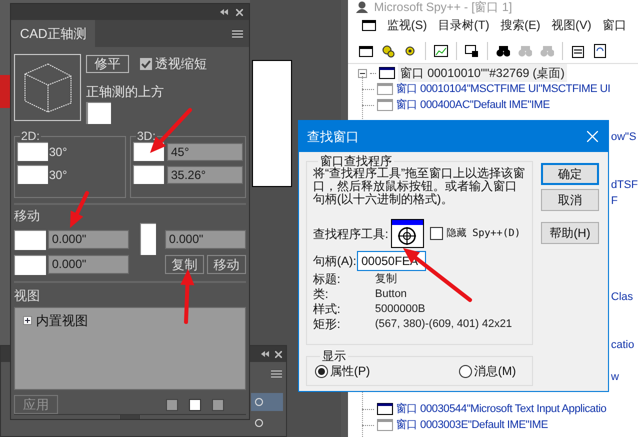 The width and height of the screenshot is (638, 437). What do you see at coordinates (578, 51) in the screenshot?
I see `properties-icon` at bounding box center [578, 51].